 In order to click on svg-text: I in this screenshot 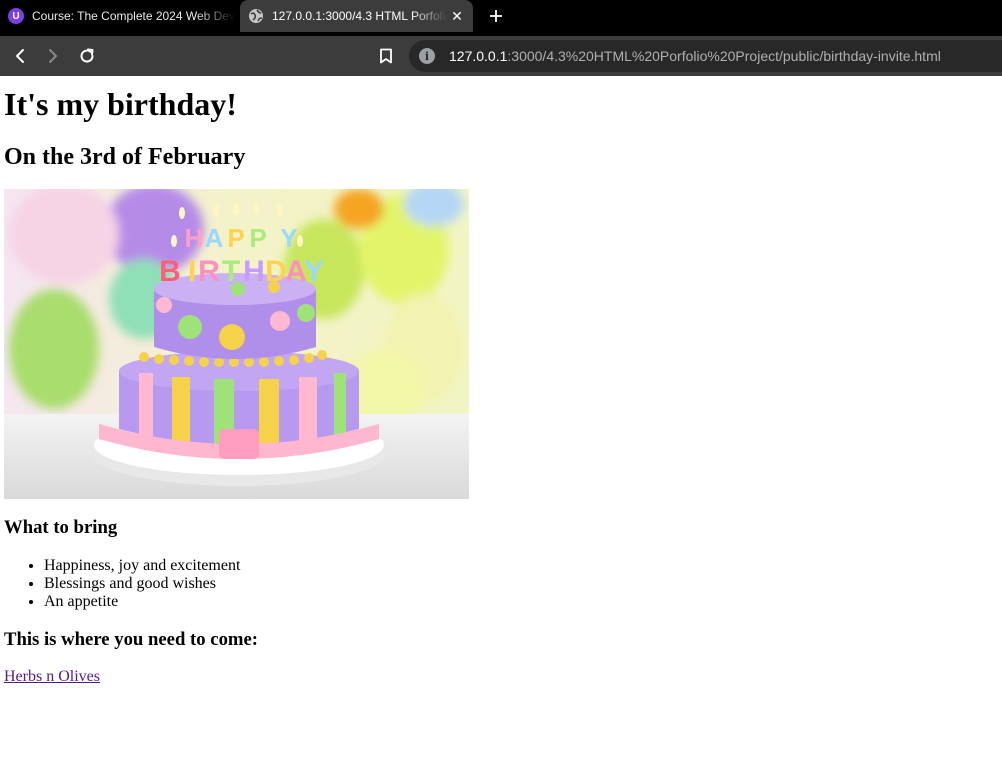, I will do `click(192, 271)`.